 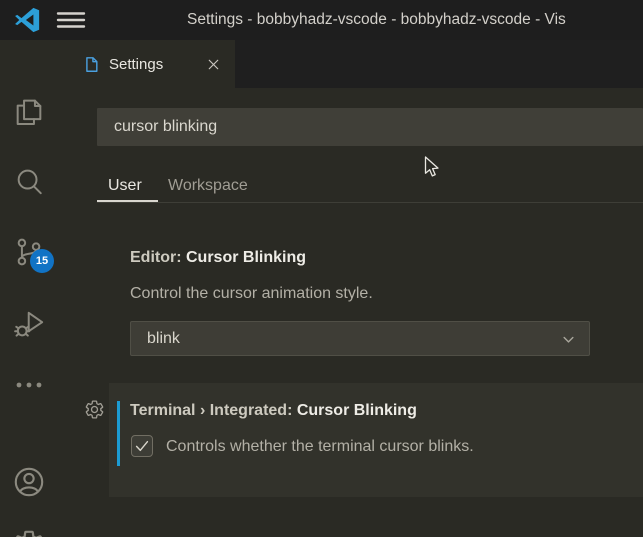 I want to click on tab-settings: Settings, so click(x=146, y=64).